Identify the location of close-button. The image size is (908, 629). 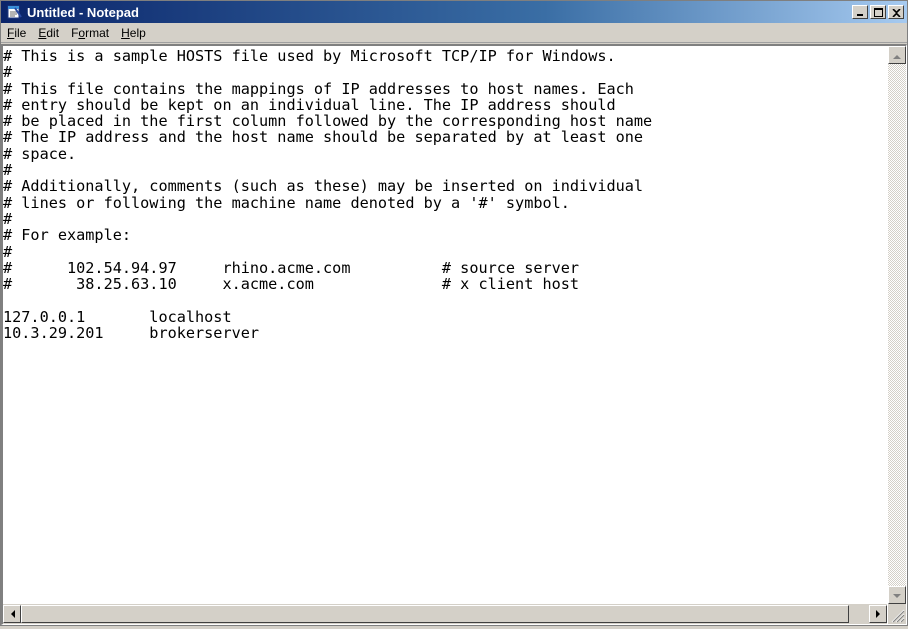
(896, 12).